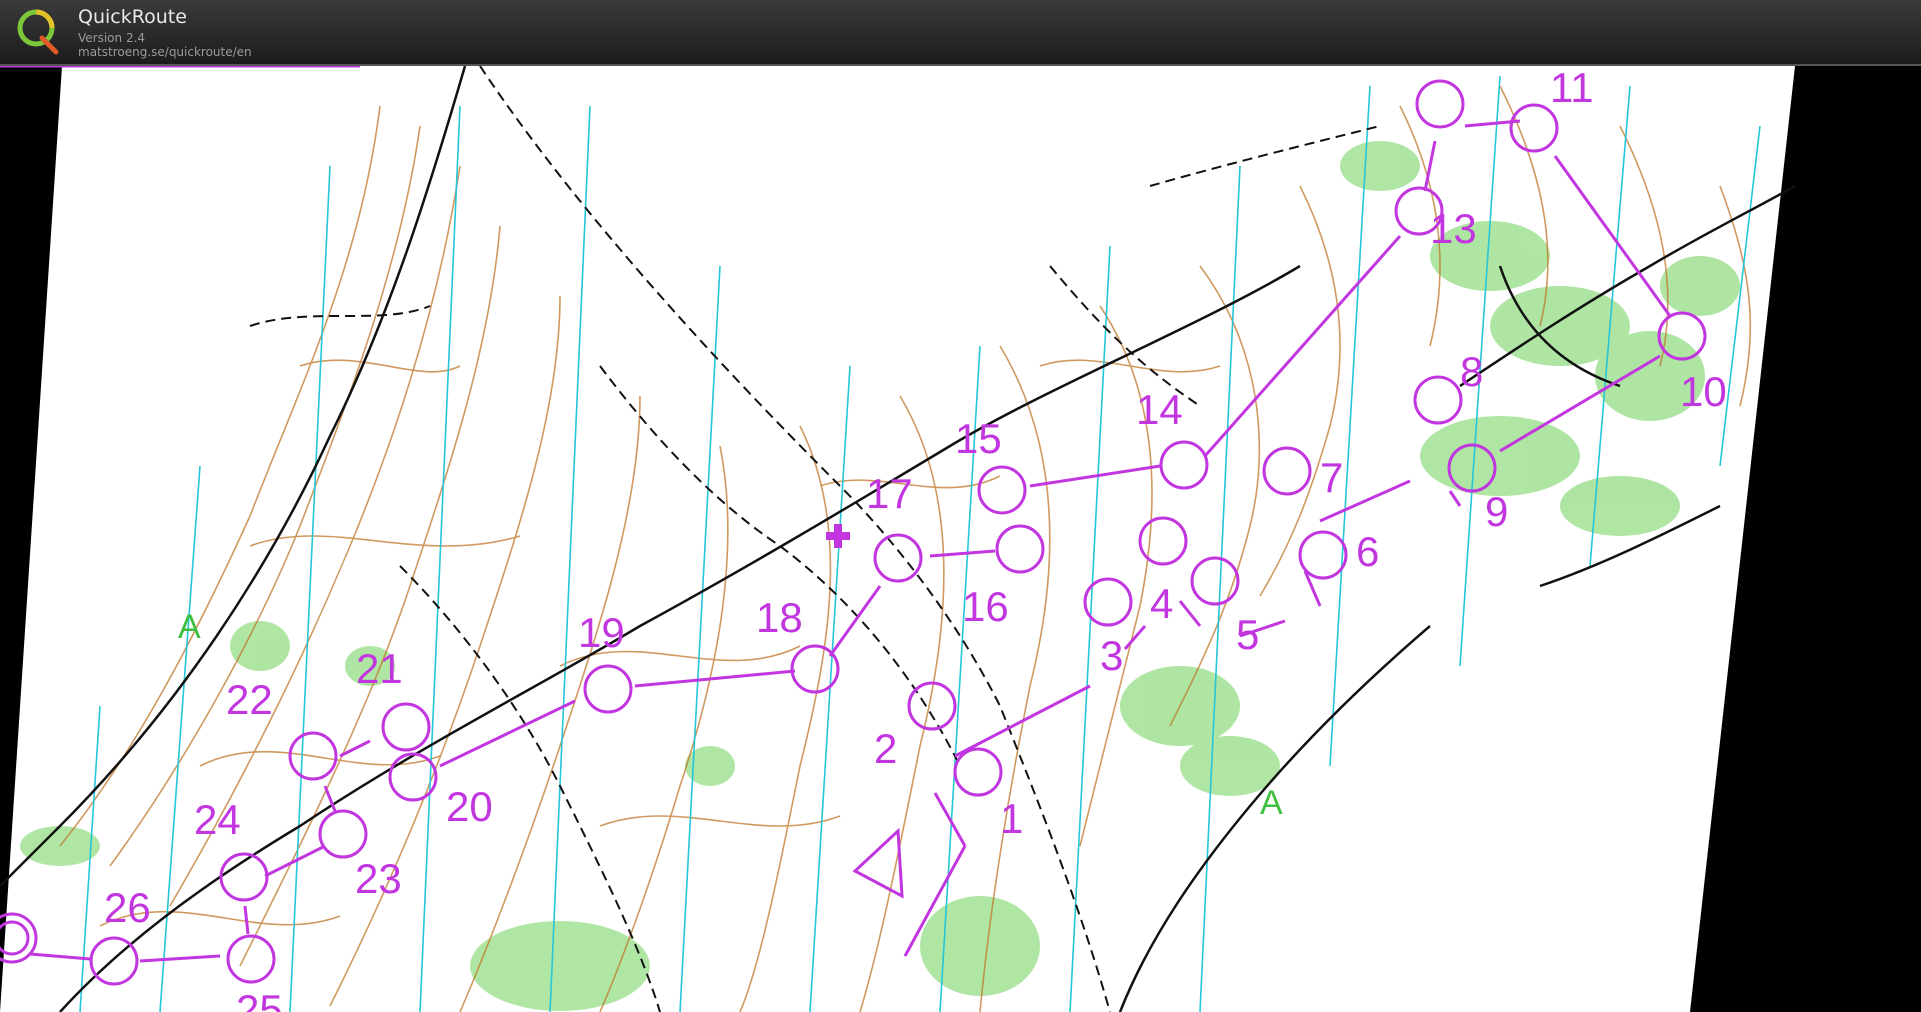  I want to click on app-version: Version 2.4, so click(112, 38).